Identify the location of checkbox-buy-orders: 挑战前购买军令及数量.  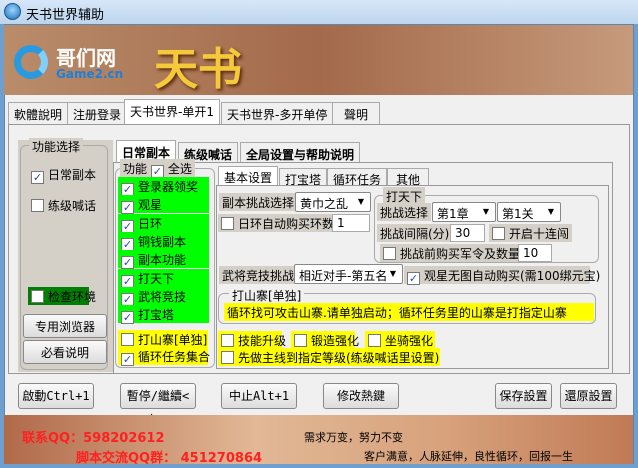
(452, 253).